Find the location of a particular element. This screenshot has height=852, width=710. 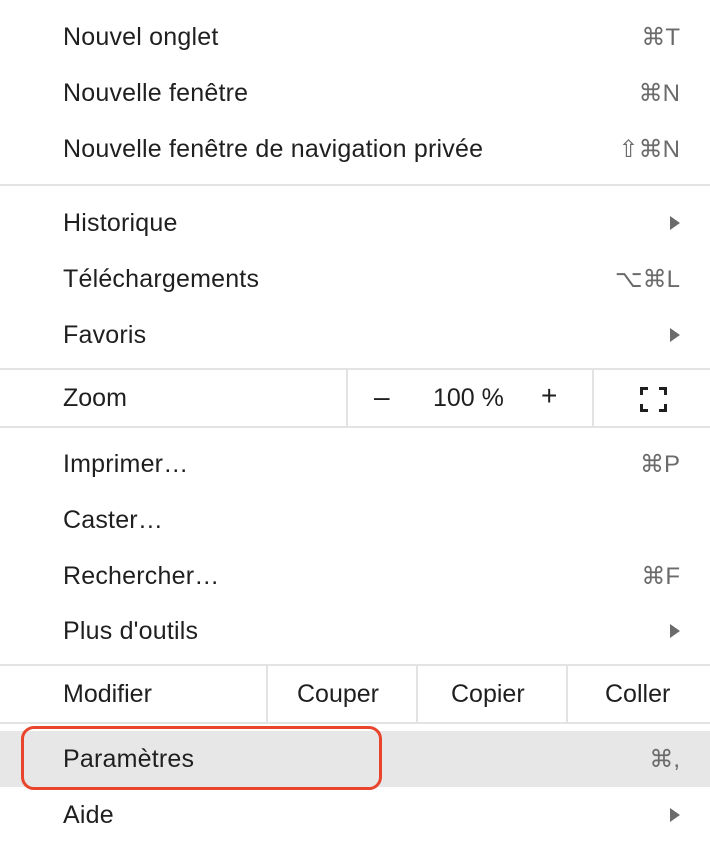

menu-item-label: Nouvelle fenêtre is located at coordinates (156, 92).